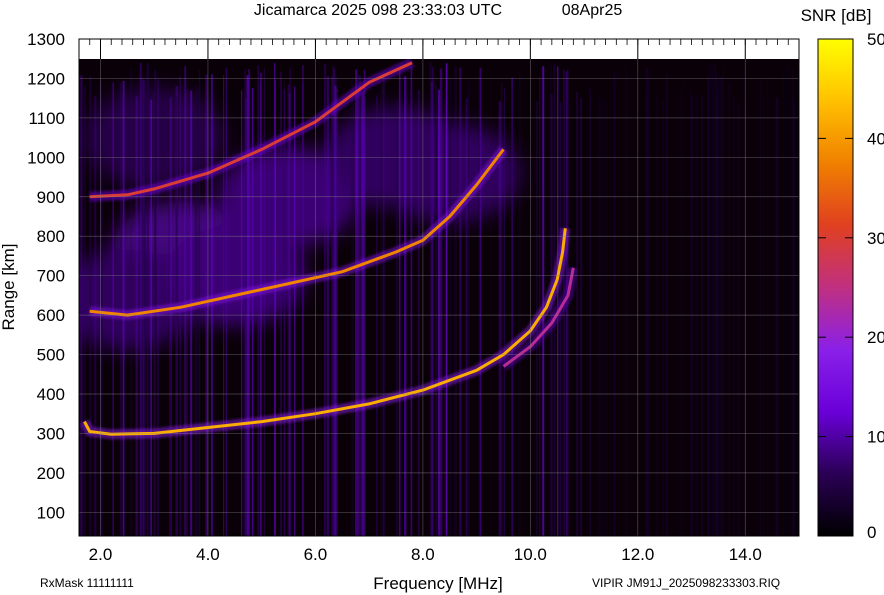 This screenshot has width=884, height=595. What do you see at coordinates (686, 583) in the screenshot?
I see `filename-label: VIPIR JM91J_2025098233303.RIQ` at bounding box center [686, 583].